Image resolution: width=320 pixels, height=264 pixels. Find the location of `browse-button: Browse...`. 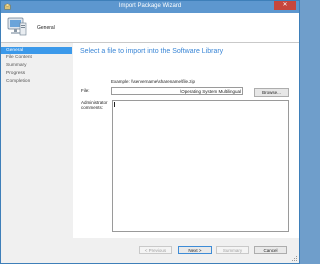

browse-button: Browse... is located at coordinates (271, 92).